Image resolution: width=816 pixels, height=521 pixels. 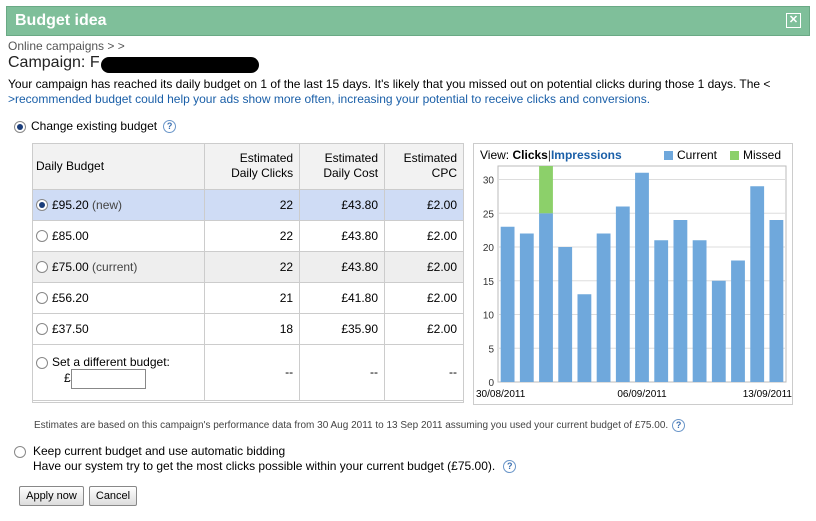 I want to click on est-clicks: 18, so click(x=252, y=329).